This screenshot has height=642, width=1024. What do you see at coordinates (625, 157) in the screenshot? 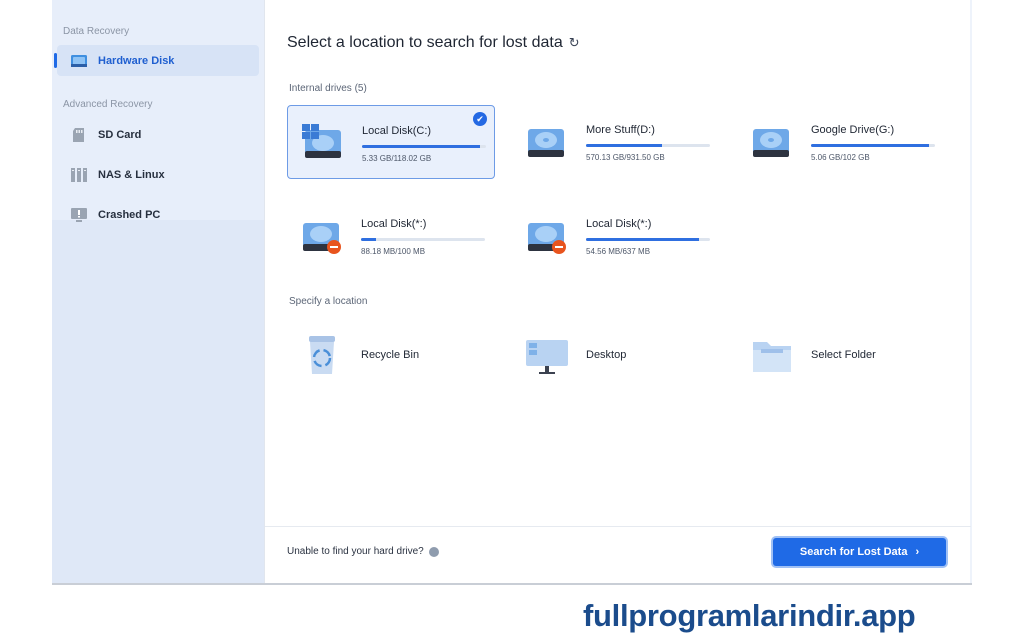
I see `drive-size: 570.13 GB/931.50 GB` at bounding box center [625, 157].